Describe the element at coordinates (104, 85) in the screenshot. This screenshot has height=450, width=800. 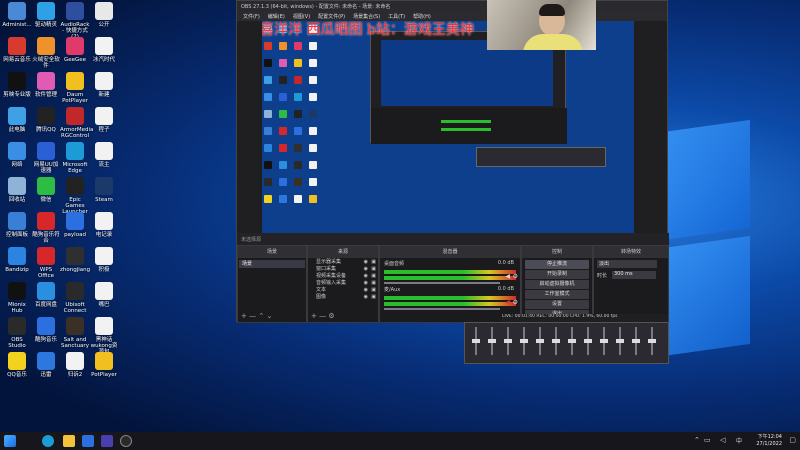
I see `desktop-icon: 新建` at that location.